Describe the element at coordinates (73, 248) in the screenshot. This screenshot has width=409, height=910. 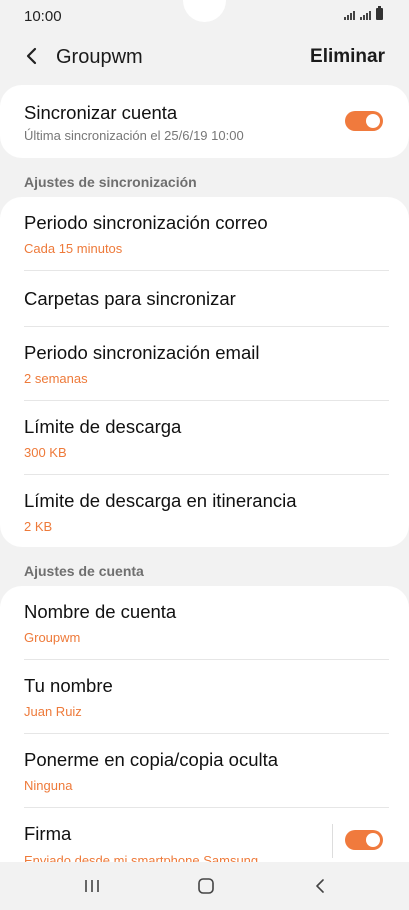
I see `item-value: Cada 15 minutos` at that location.